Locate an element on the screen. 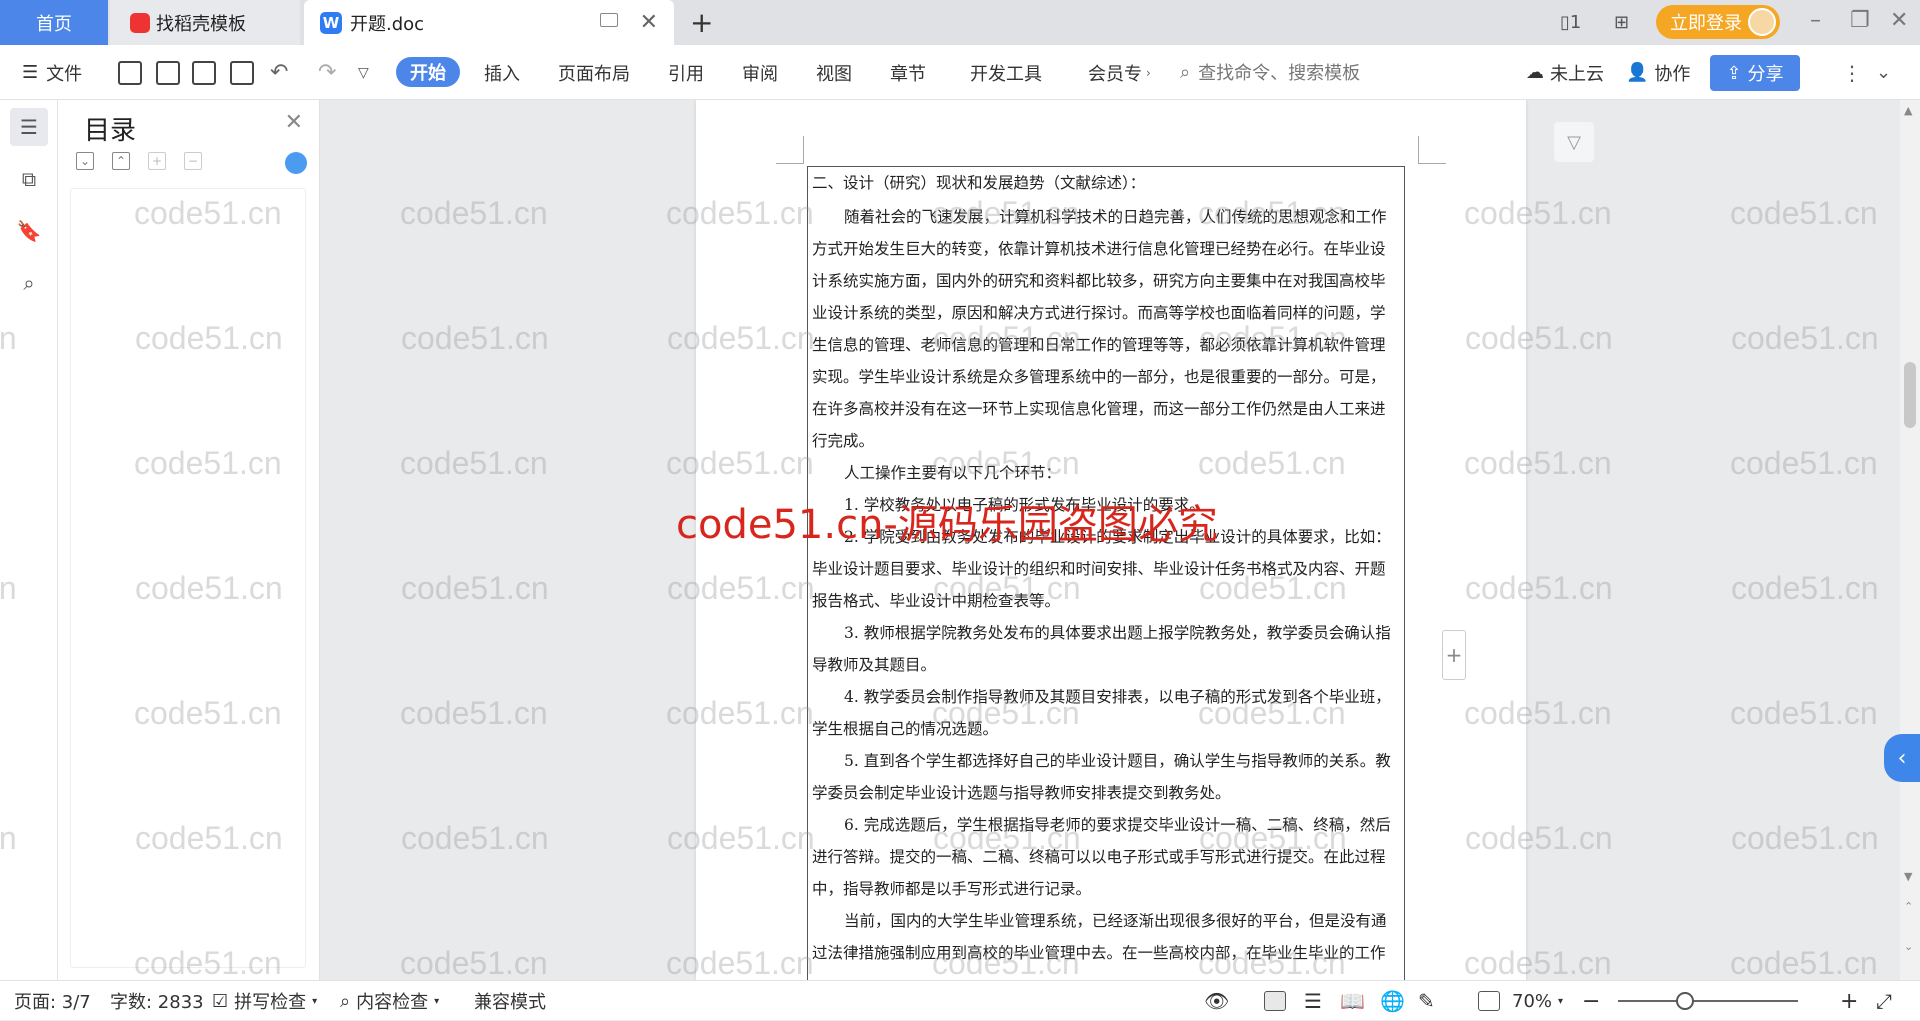 Image resolution: width=1920 pixels, height=1021 pixels. collapse-all-icon: ⌃ is located at coordinates (121, 161).